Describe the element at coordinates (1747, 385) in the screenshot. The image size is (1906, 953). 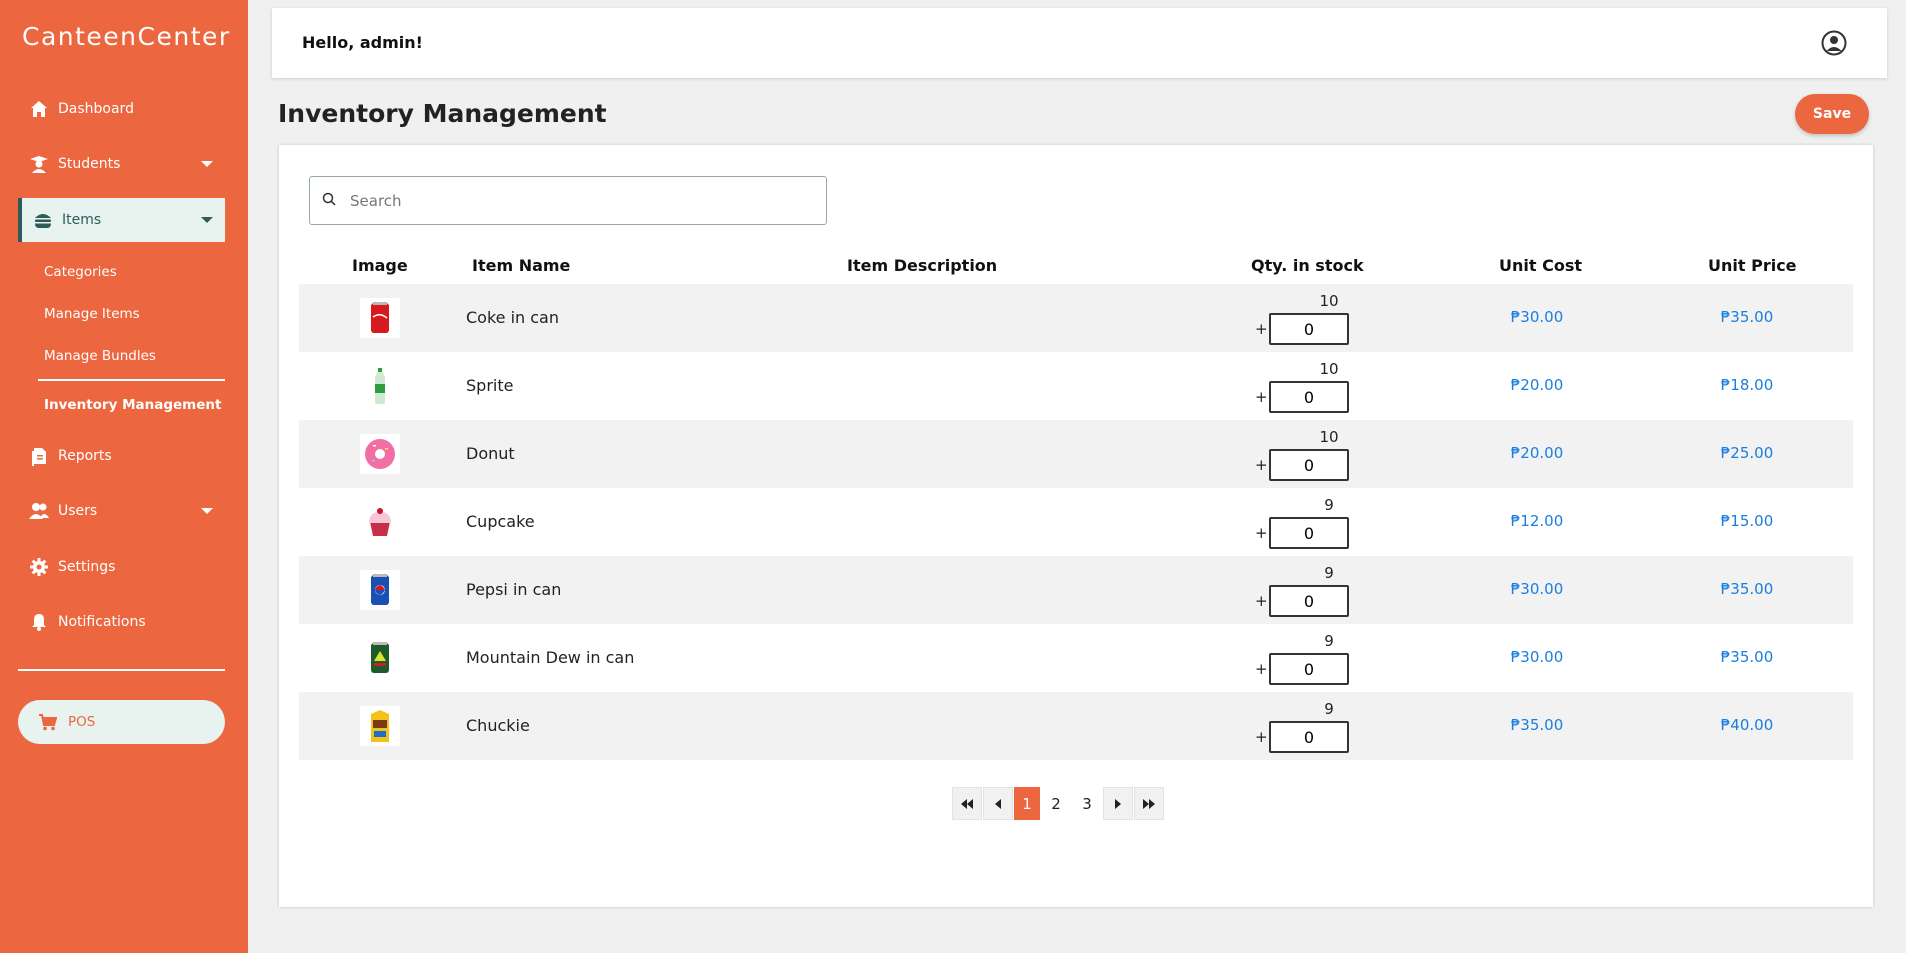
I see `unit-price: ₱18.00` at that location.